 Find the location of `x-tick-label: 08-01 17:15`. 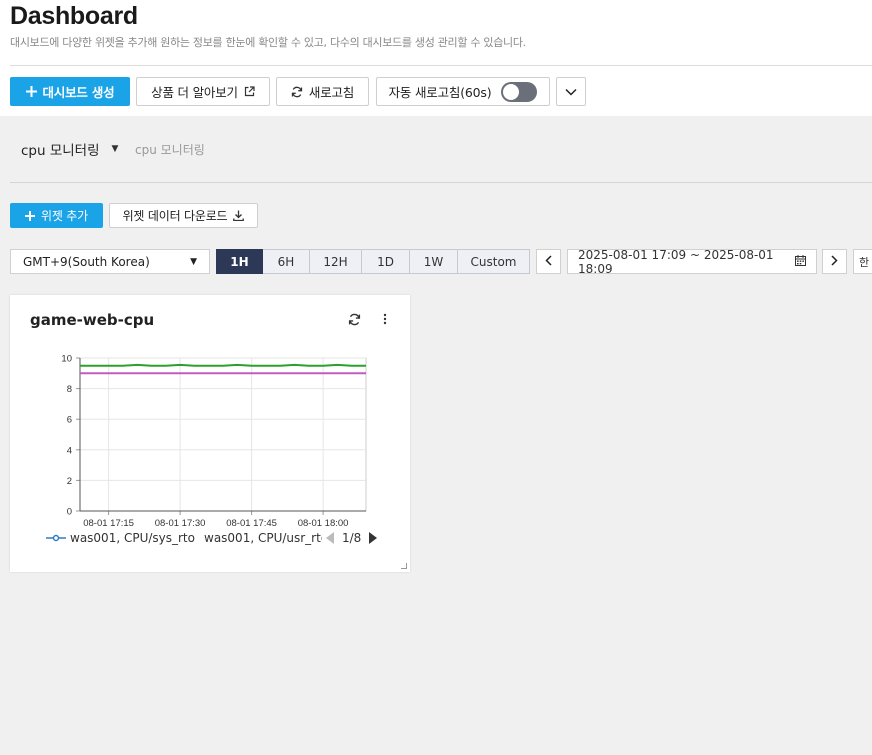

x-tick-label: 08-01 17:15 is located at coordinates (108, 523).